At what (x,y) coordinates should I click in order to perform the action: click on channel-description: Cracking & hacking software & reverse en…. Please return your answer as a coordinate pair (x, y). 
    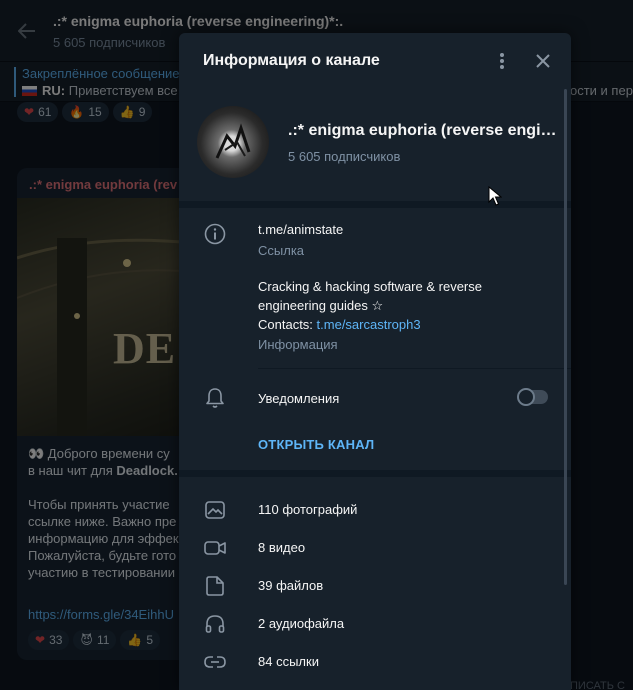
    Looking at the image, I should click on (408, 305).